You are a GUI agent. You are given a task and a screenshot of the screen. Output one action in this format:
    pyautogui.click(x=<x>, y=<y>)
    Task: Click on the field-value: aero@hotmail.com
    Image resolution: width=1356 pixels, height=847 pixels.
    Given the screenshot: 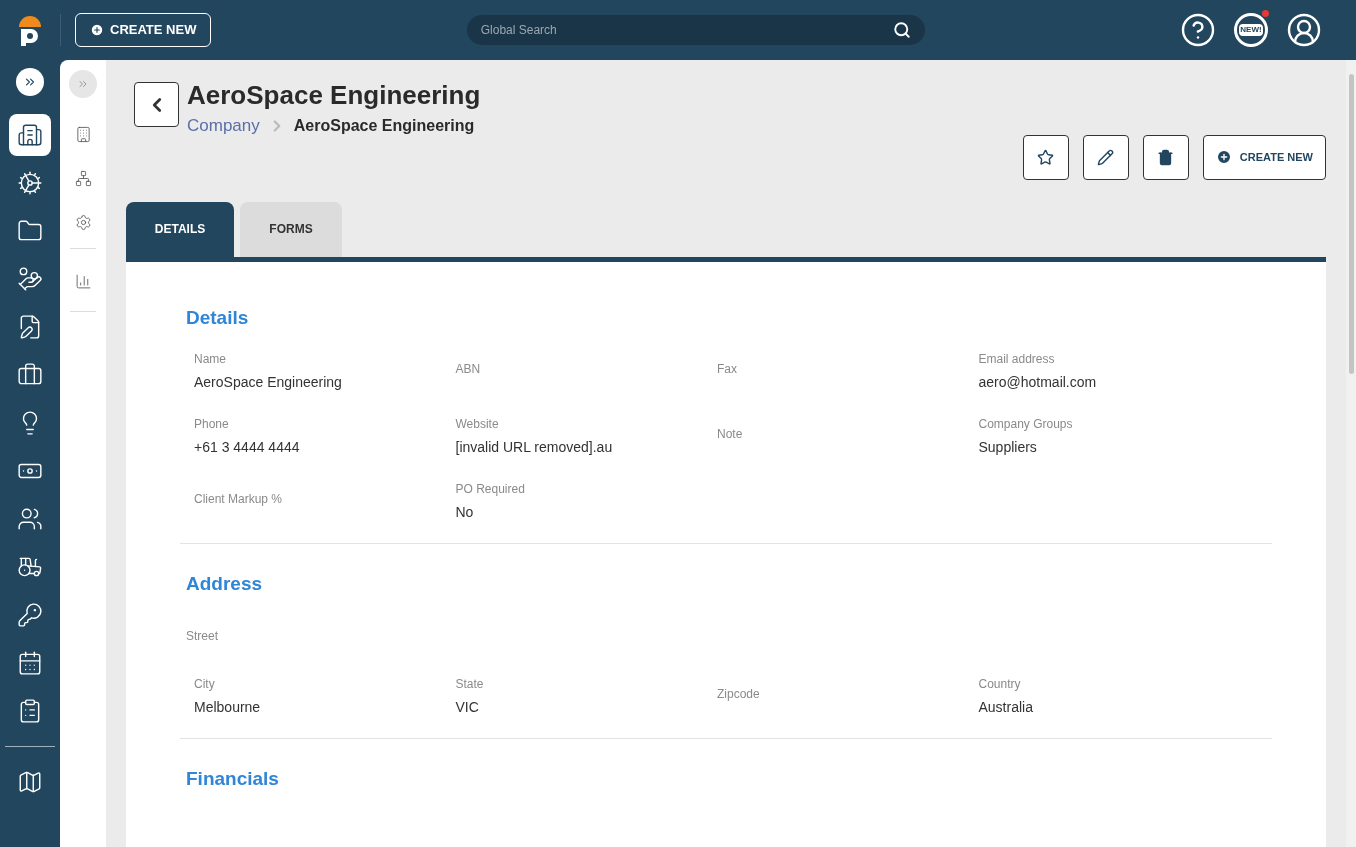 What is the action you would take?
    pyautogui.click(x=1038, y=382)
    